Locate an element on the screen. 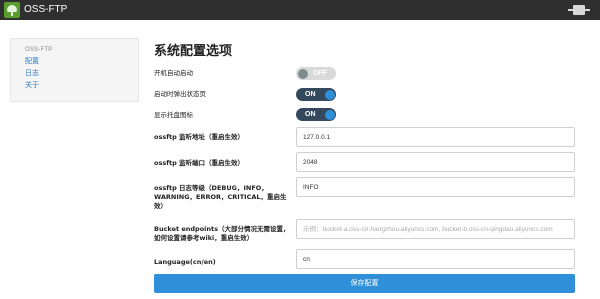 The width and height of the screenshot is (600, 299). sidebar-item-about: 关于 is located at coordinates (81, 85).